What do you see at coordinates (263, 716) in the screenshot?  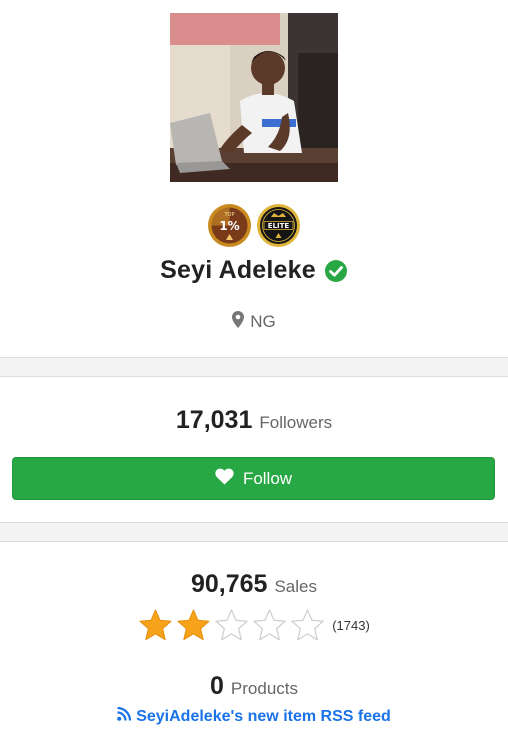 I see `rss-link-label: SeyiAdeleke's new item RSS feed` at bounding box center [263, 716].